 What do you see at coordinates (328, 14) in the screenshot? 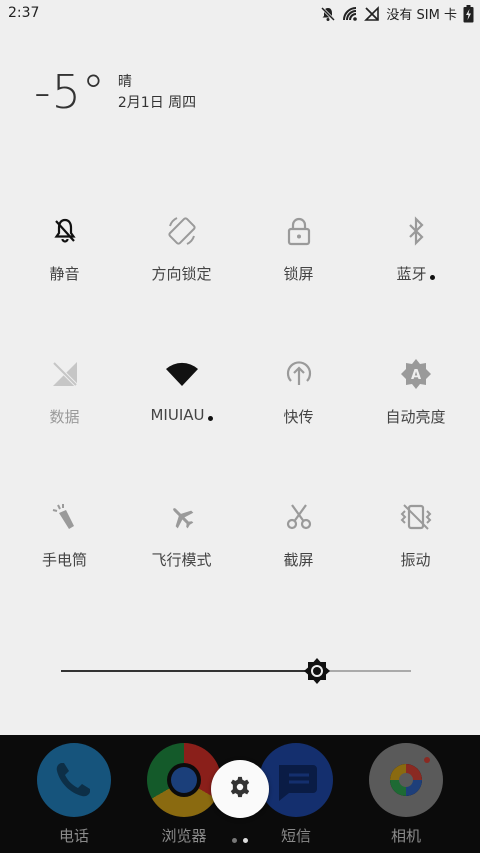
I see `bell-off-icon` at bounding box center [328, 14].